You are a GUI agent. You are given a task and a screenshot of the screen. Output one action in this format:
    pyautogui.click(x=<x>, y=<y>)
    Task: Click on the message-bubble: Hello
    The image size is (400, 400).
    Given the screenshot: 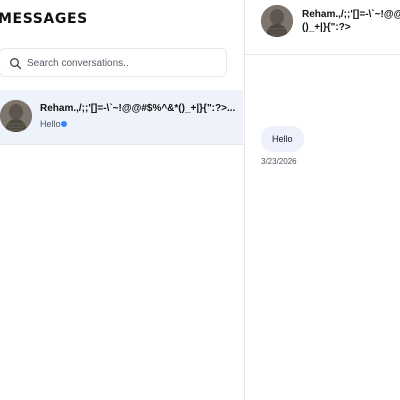 What is the action you would take?
    pyautogui.click(x=282, y=139)
    